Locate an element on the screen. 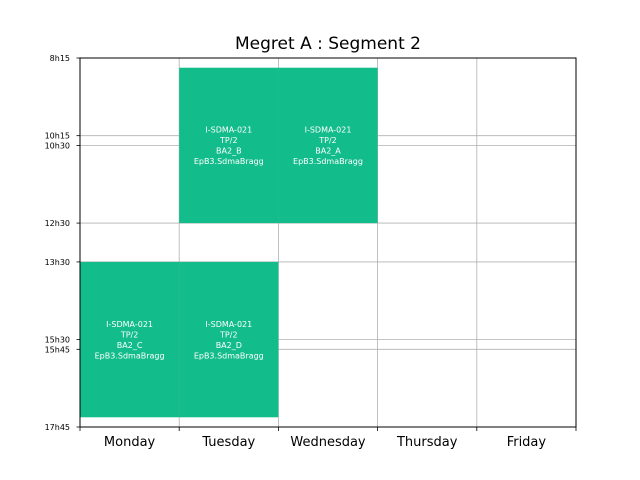 The height and width of the screenshot is (480, 640). x-tick-label: Friday is located at coordinates (527, 442).